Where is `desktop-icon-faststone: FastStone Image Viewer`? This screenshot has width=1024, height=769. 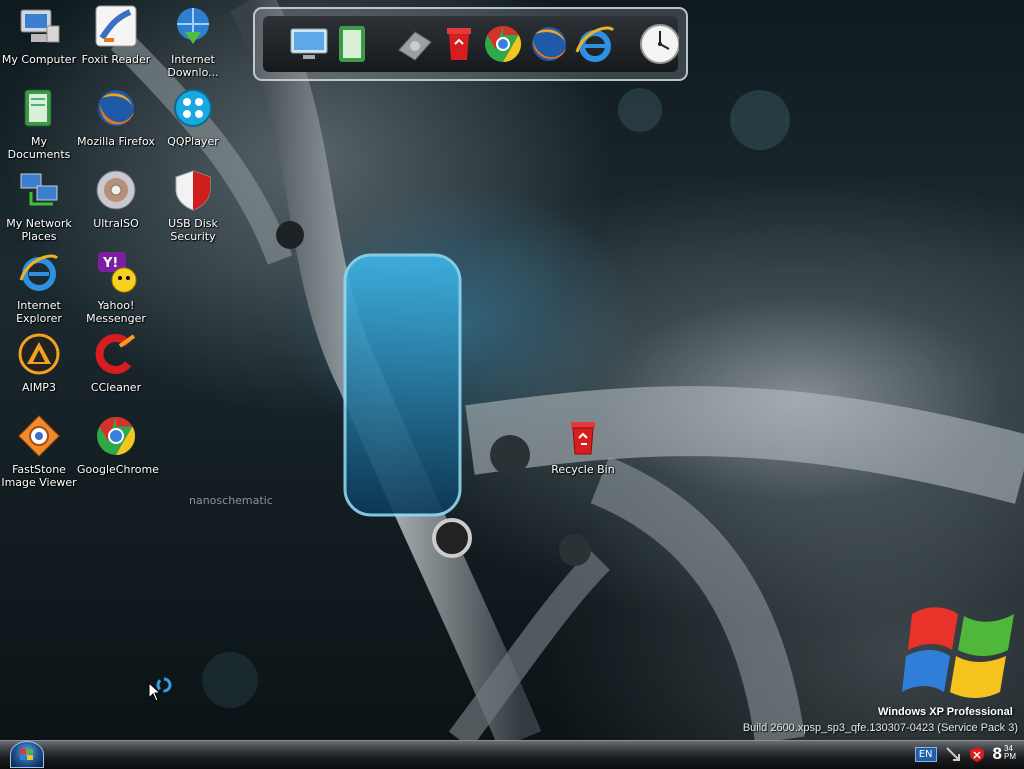 desktop-icon-faststone: FastStone Image Viewer is located at coordinates (39, 450).